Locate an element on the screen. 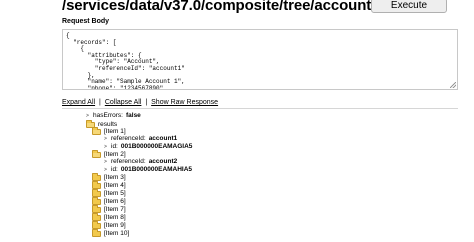  tree-node-item-1-id: > id: 001B000000EAMAGIA5 is located at coordinates (148, 147).